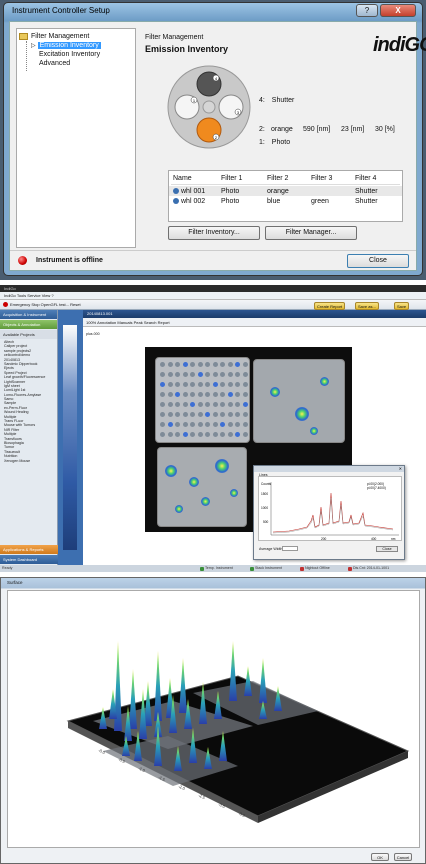 This screenshot has height=864, width=426. What do you see at coordinates (376, 488) in the screenshot?
I see `svg-text: pl.00(7.4000)` at bounding box center [376, 488].